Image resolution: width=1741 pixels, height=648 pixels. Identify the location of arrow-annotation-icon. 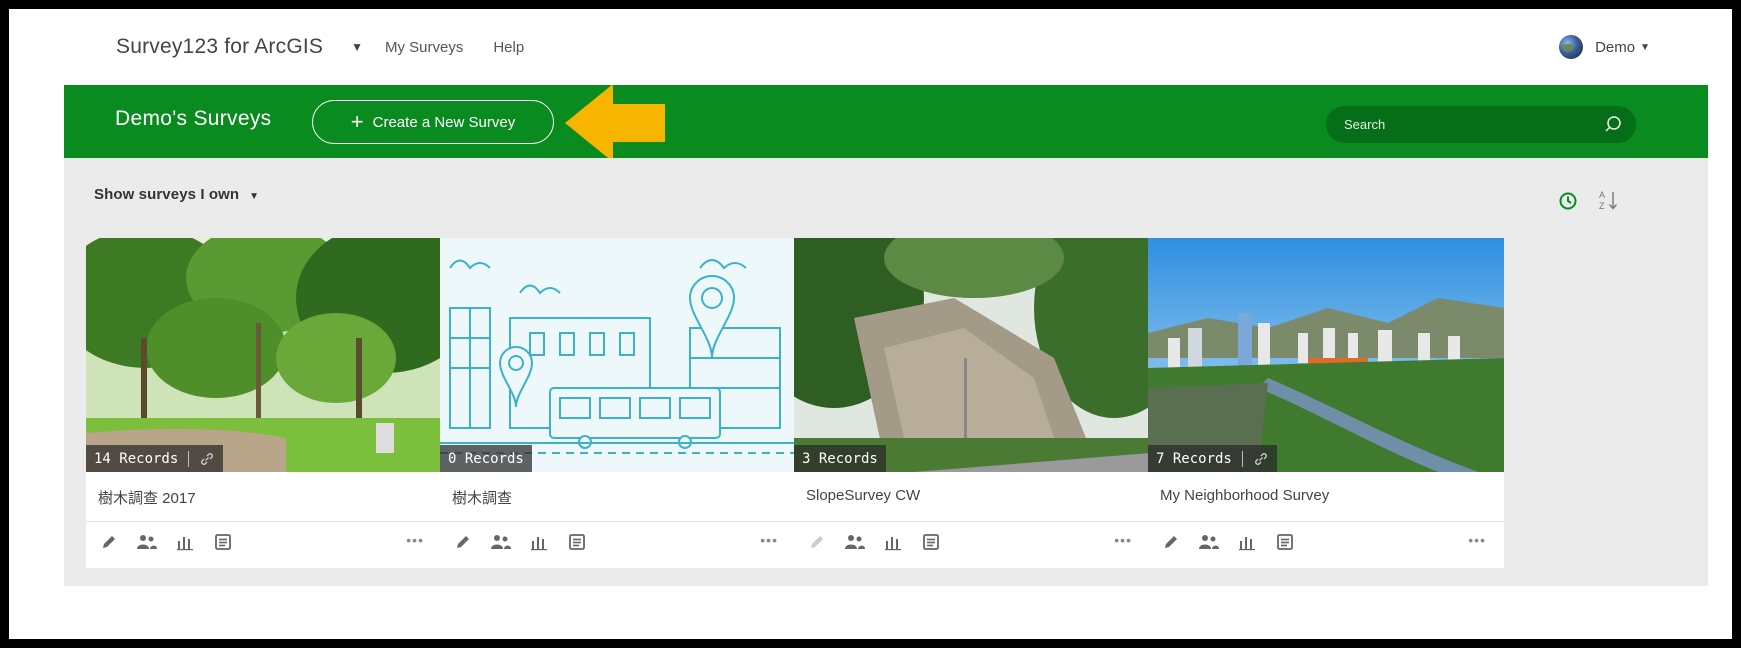
(615, 123).